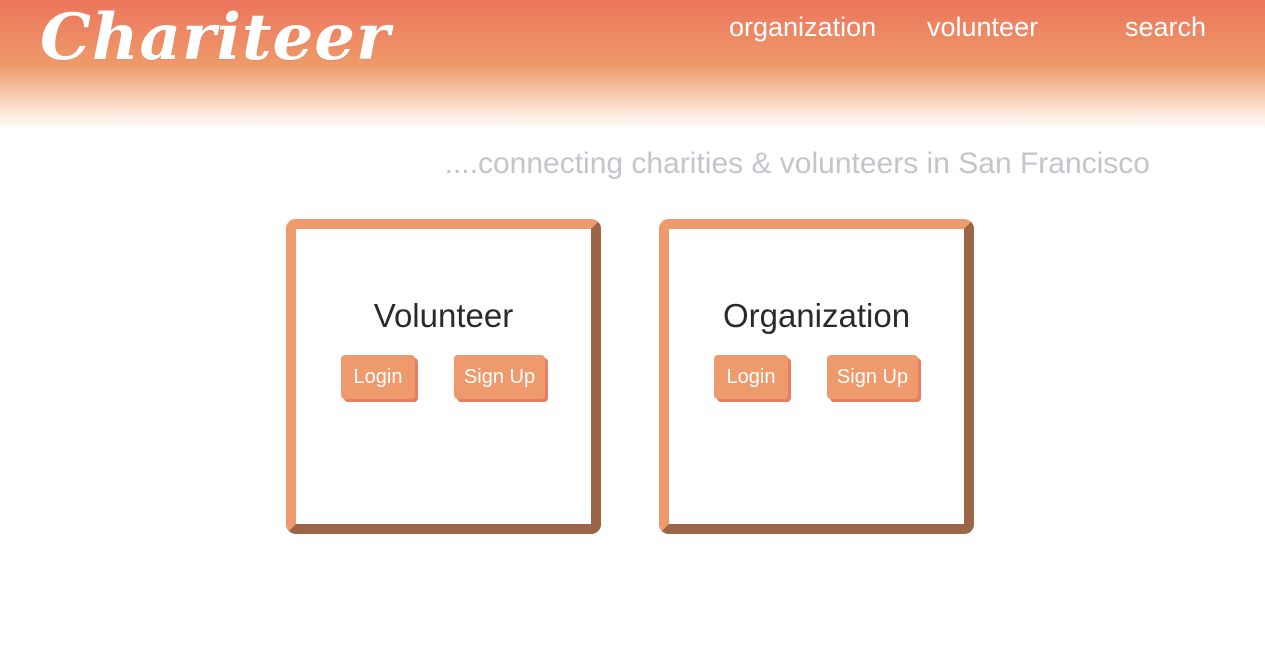 The image size is (1265, 659). Describe the element at coordinates (215, 37) in the screenshot. I see `logo: Chariteer` at that location.